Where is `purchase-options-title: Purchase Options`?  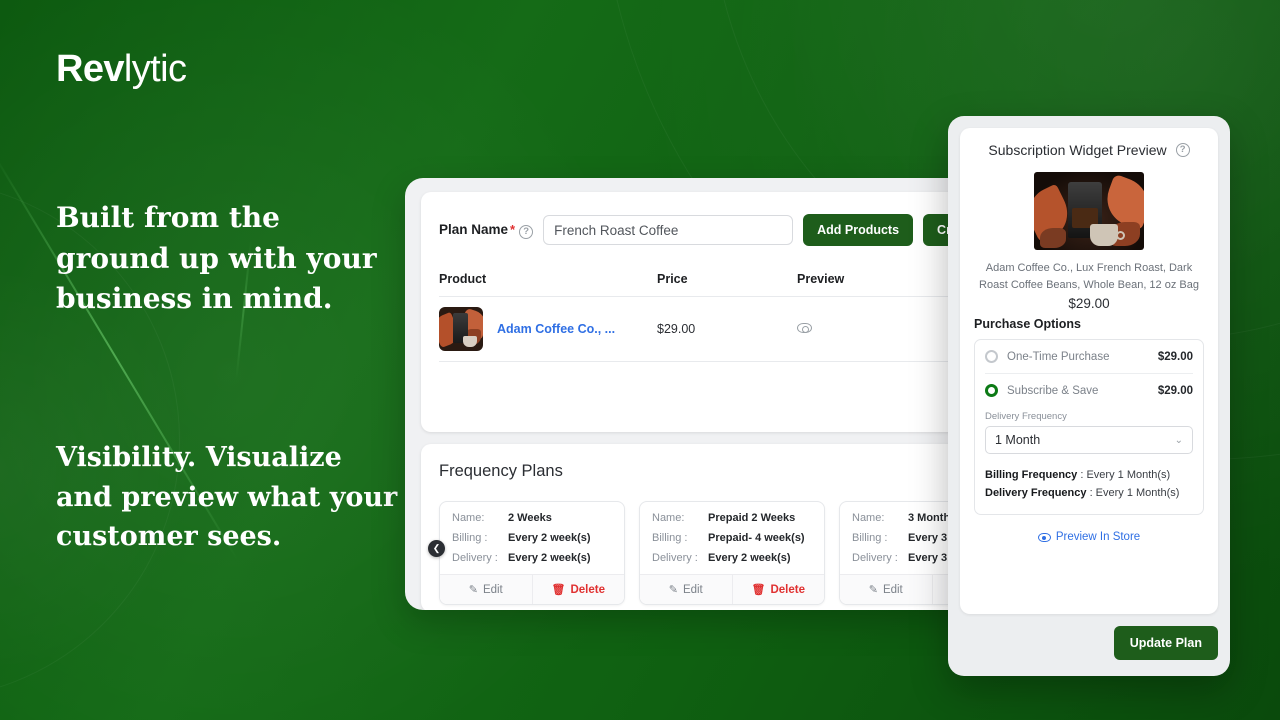 purchase-options-title: Purchase Options is located at coordinates (1027, 324).